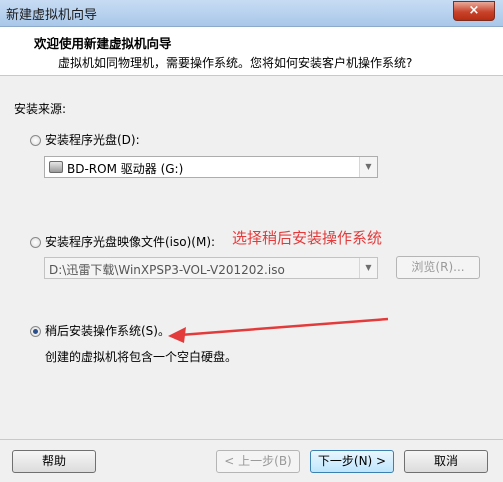 This screenshot has width=503, height=482. I want to click on annotation-arrow-icon, so click(278, 330).